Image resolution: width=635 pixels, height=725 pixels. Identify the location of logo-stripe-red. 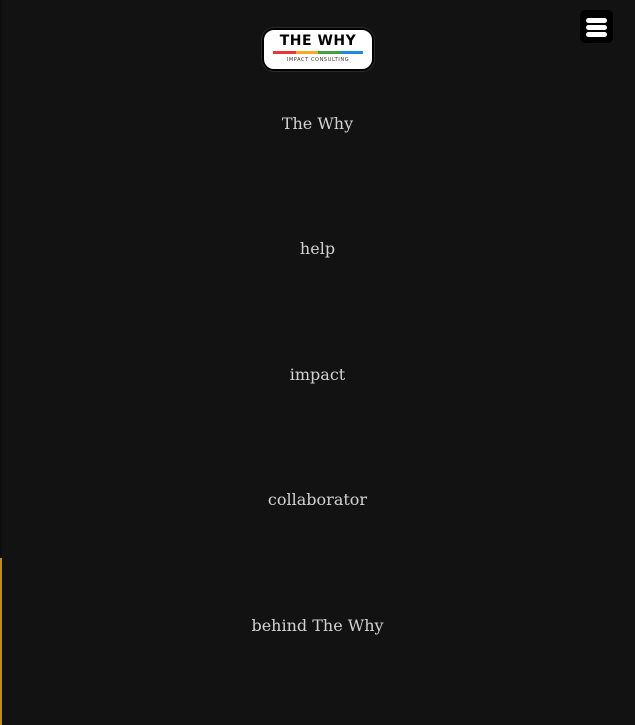
(284, 52).